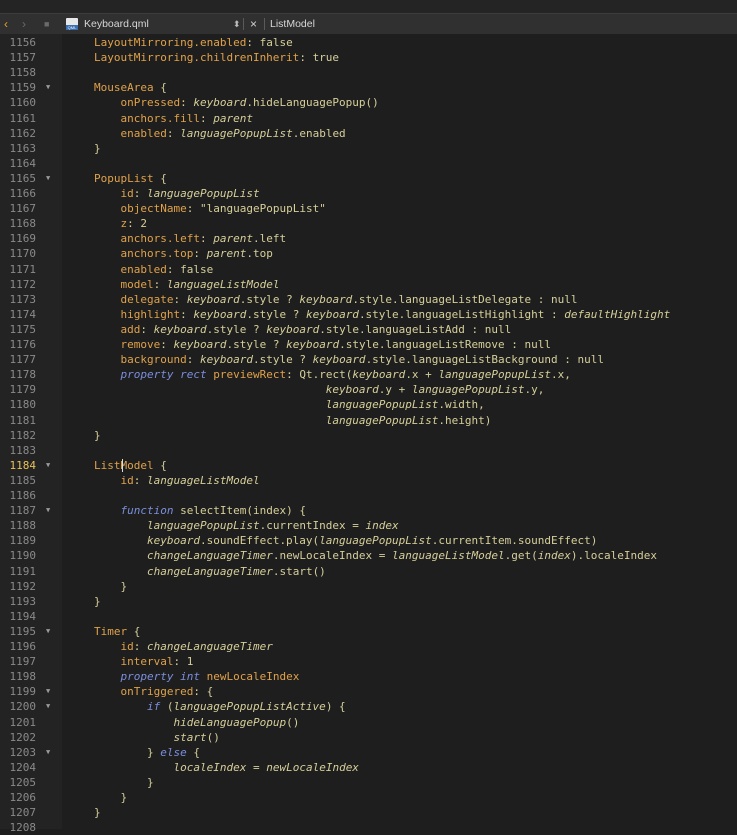  Describe the element at coordinates (157, 254) in the screenshot. I see `code-token: anchors.top` at that location.